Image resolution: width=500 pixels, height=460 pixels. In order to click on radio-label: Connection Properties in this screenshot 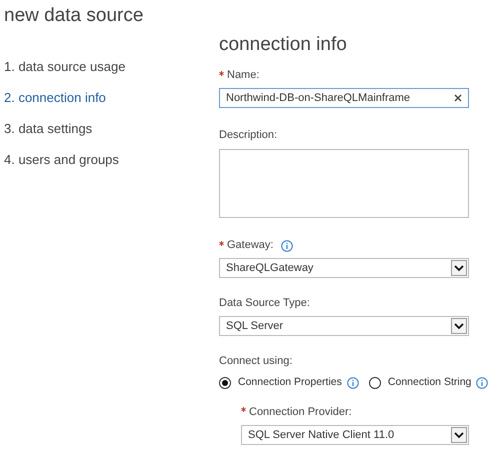, I will do `click(290, 383)`.